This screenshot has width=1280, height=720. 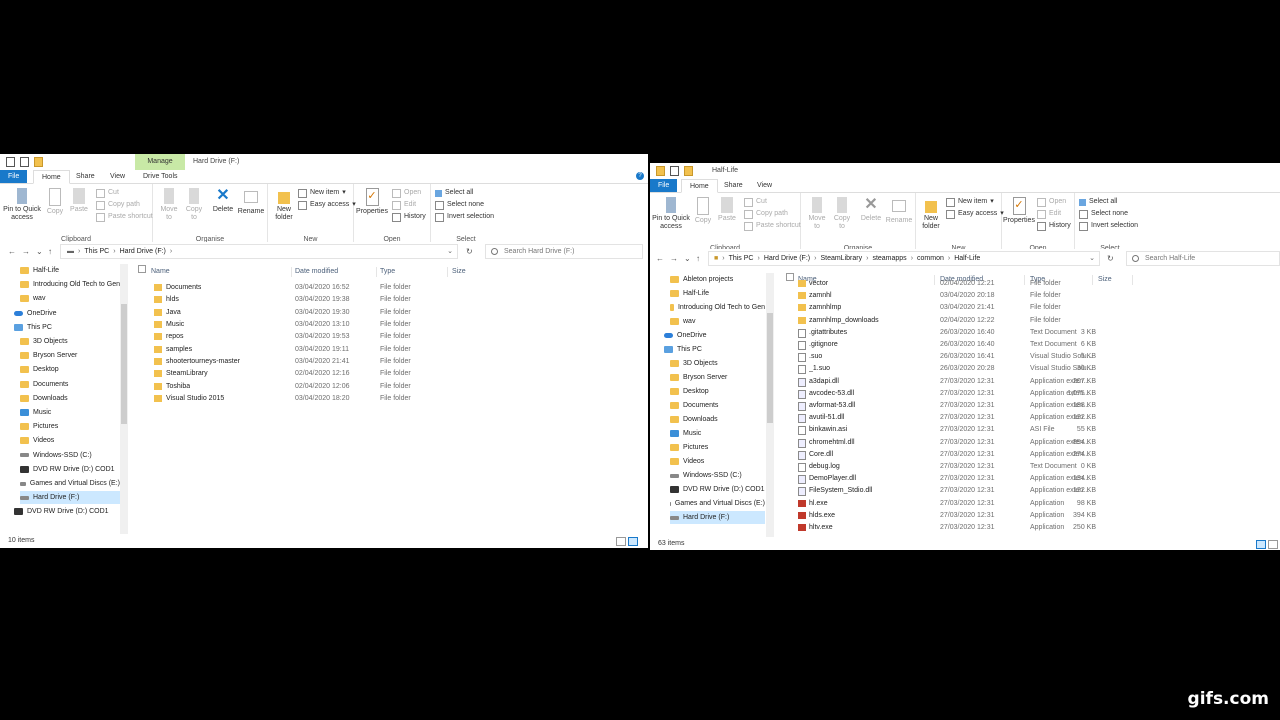 What do you see at coordinates (389, 300) in the screenshot?
I see `file-row: hlds 03/04/2020 19:38 File folder` at bounding box center [389, 300].